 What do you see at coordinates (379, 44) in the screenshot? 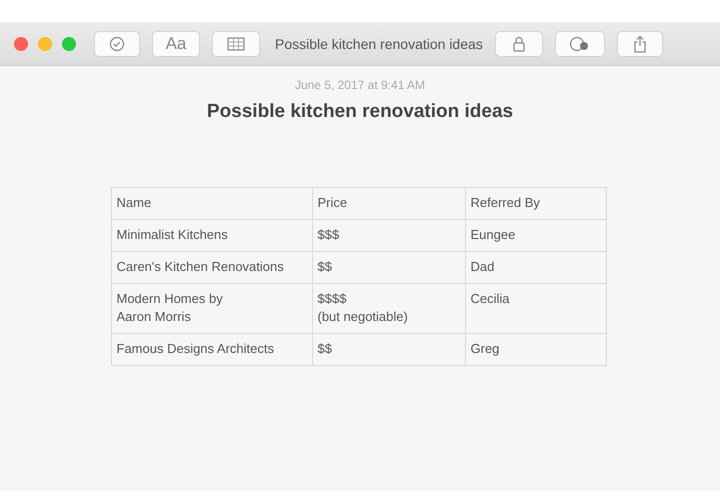
I see `window-title: Possible kitchen renovation ideas` at bounding box center [379, 44].